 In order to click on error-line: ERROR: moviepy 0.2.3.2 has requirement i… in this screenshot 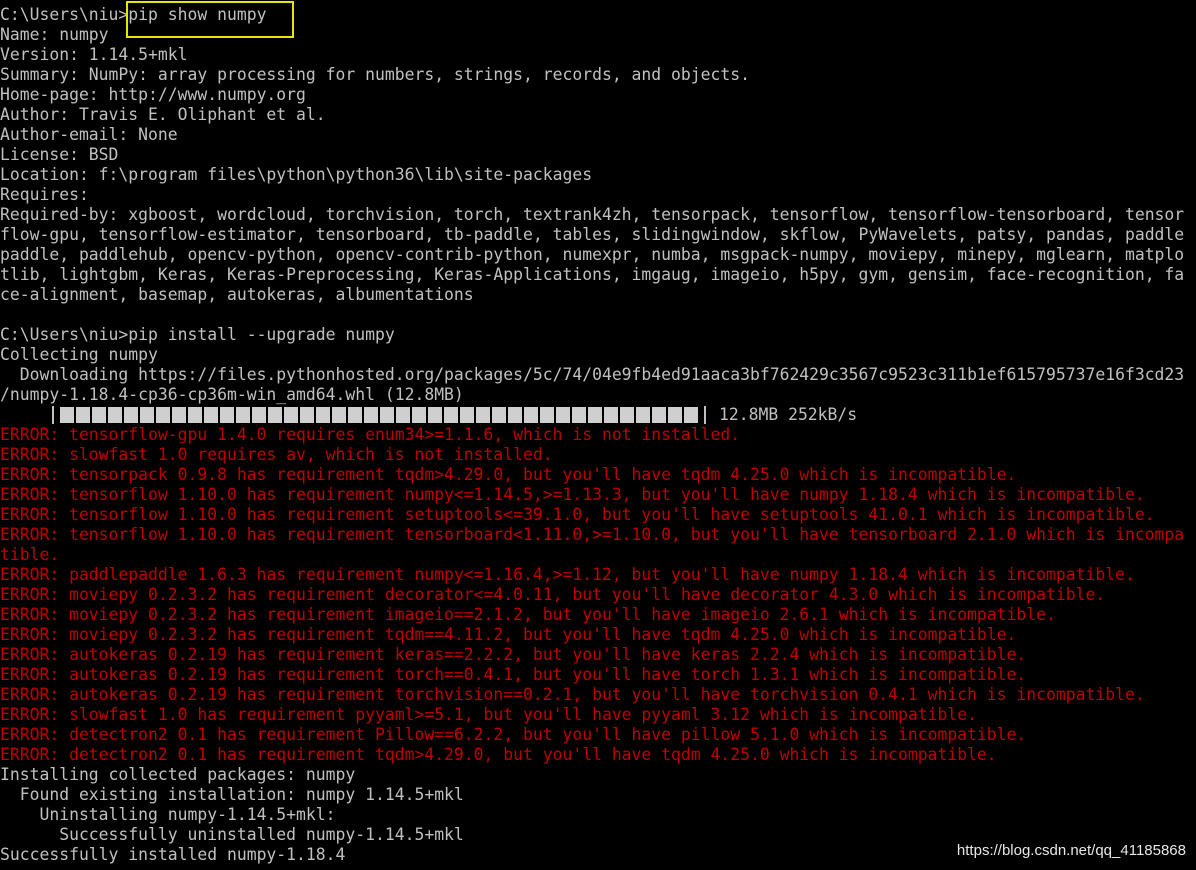, I will do `click(528, 614)`.